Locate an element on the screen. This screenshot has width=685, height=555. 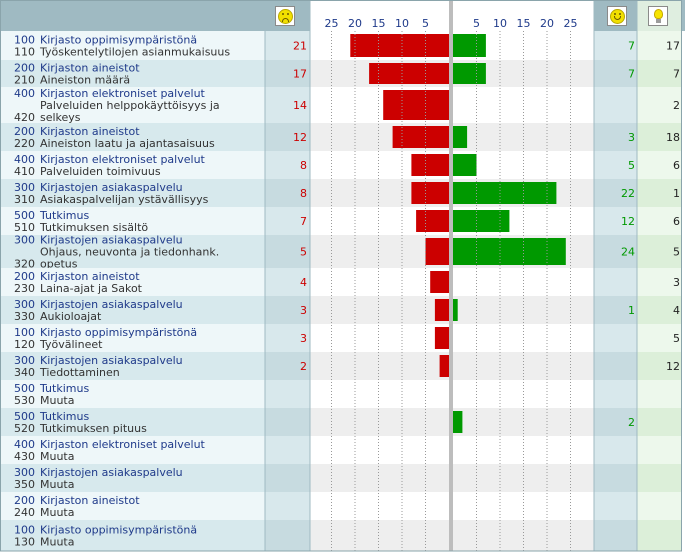
group-code: 300 is located at coordinates (24, 240).